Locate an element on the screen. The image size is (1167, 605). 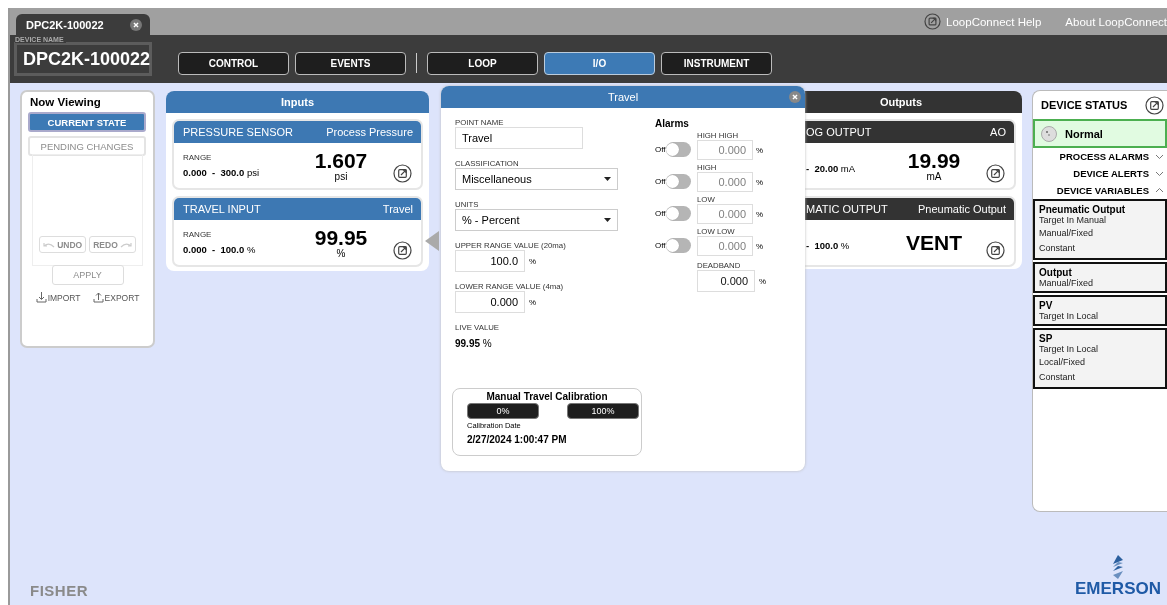
nav-button: INSTRUMENT is located at coordinates (716, 63).